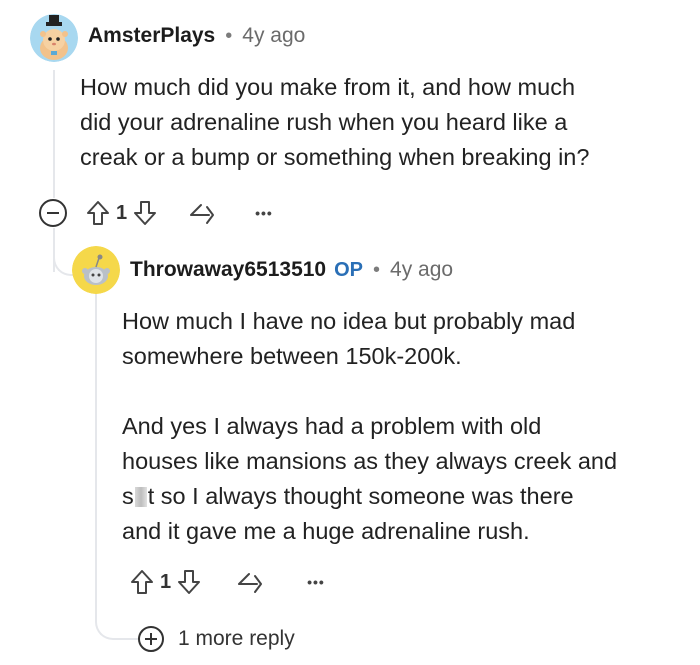  I want to click on more-replies-button: 1 more reply, so click(216, 639).